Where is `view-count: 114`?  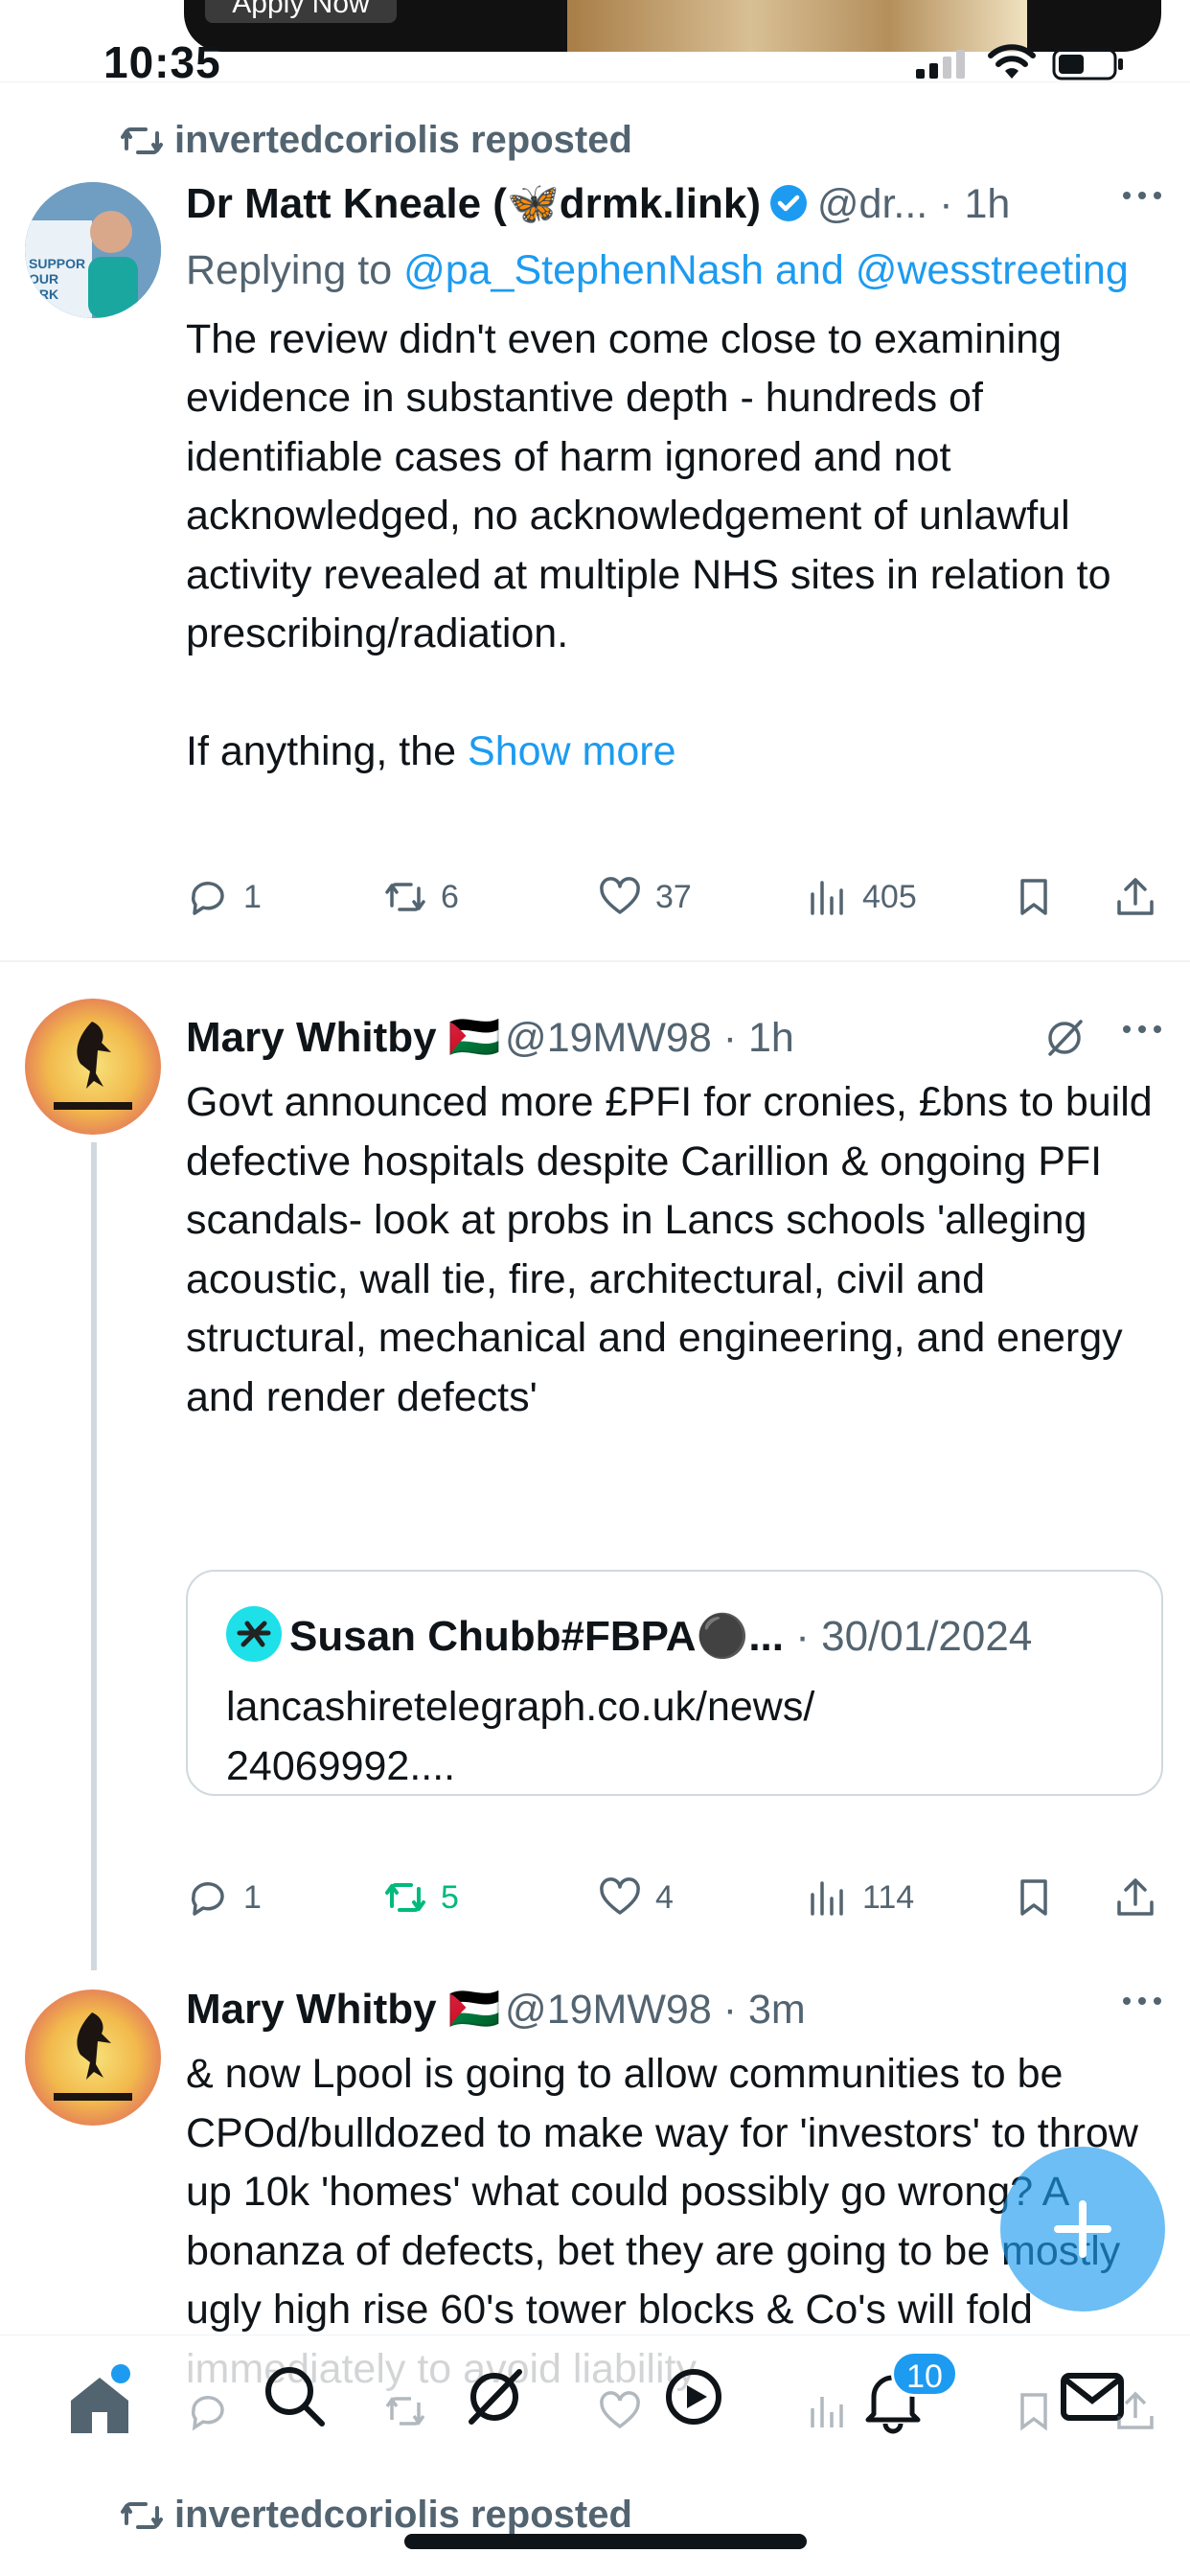
view-count: 114 is located at coordinates (889, 1897).